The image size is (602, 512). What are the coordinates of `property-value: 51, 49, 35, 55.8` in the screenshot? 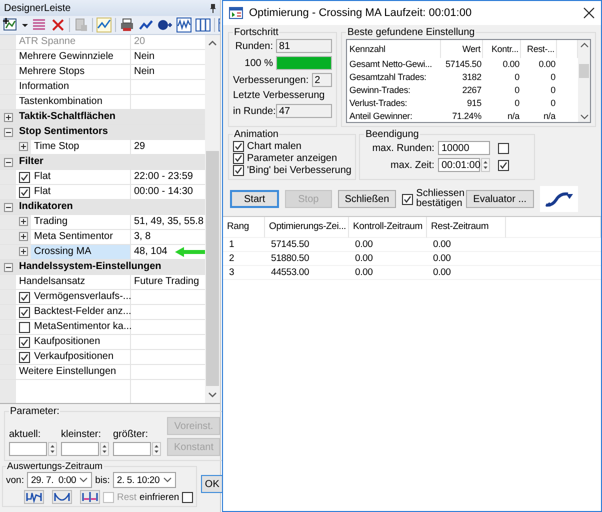 It's located at (169, 222).